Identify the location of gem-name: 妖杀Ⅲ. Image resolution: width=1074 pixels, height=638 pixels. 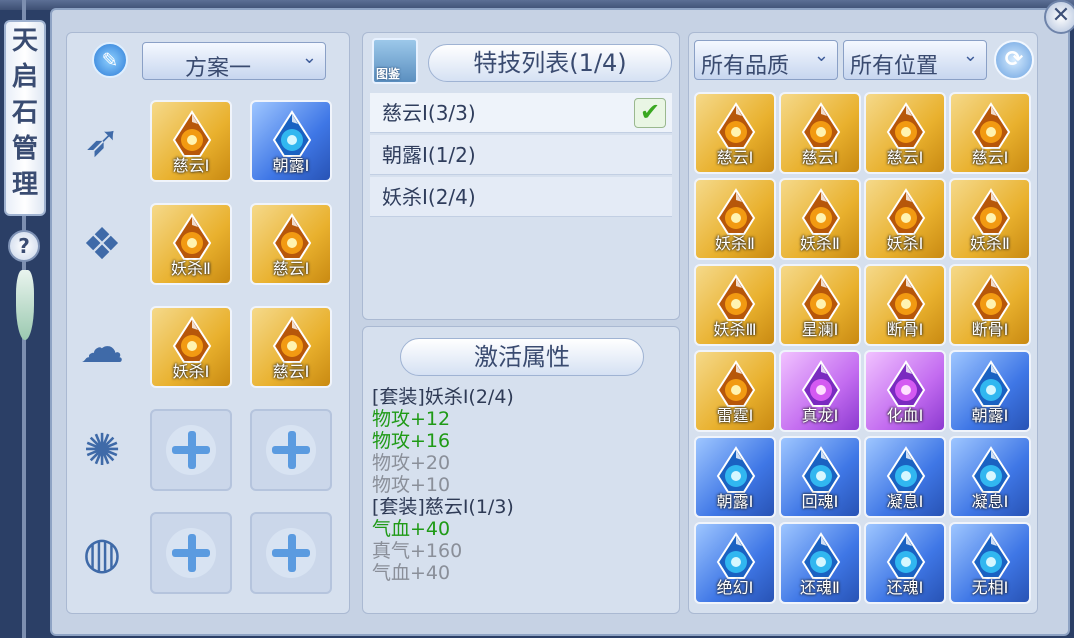
(735, 329).